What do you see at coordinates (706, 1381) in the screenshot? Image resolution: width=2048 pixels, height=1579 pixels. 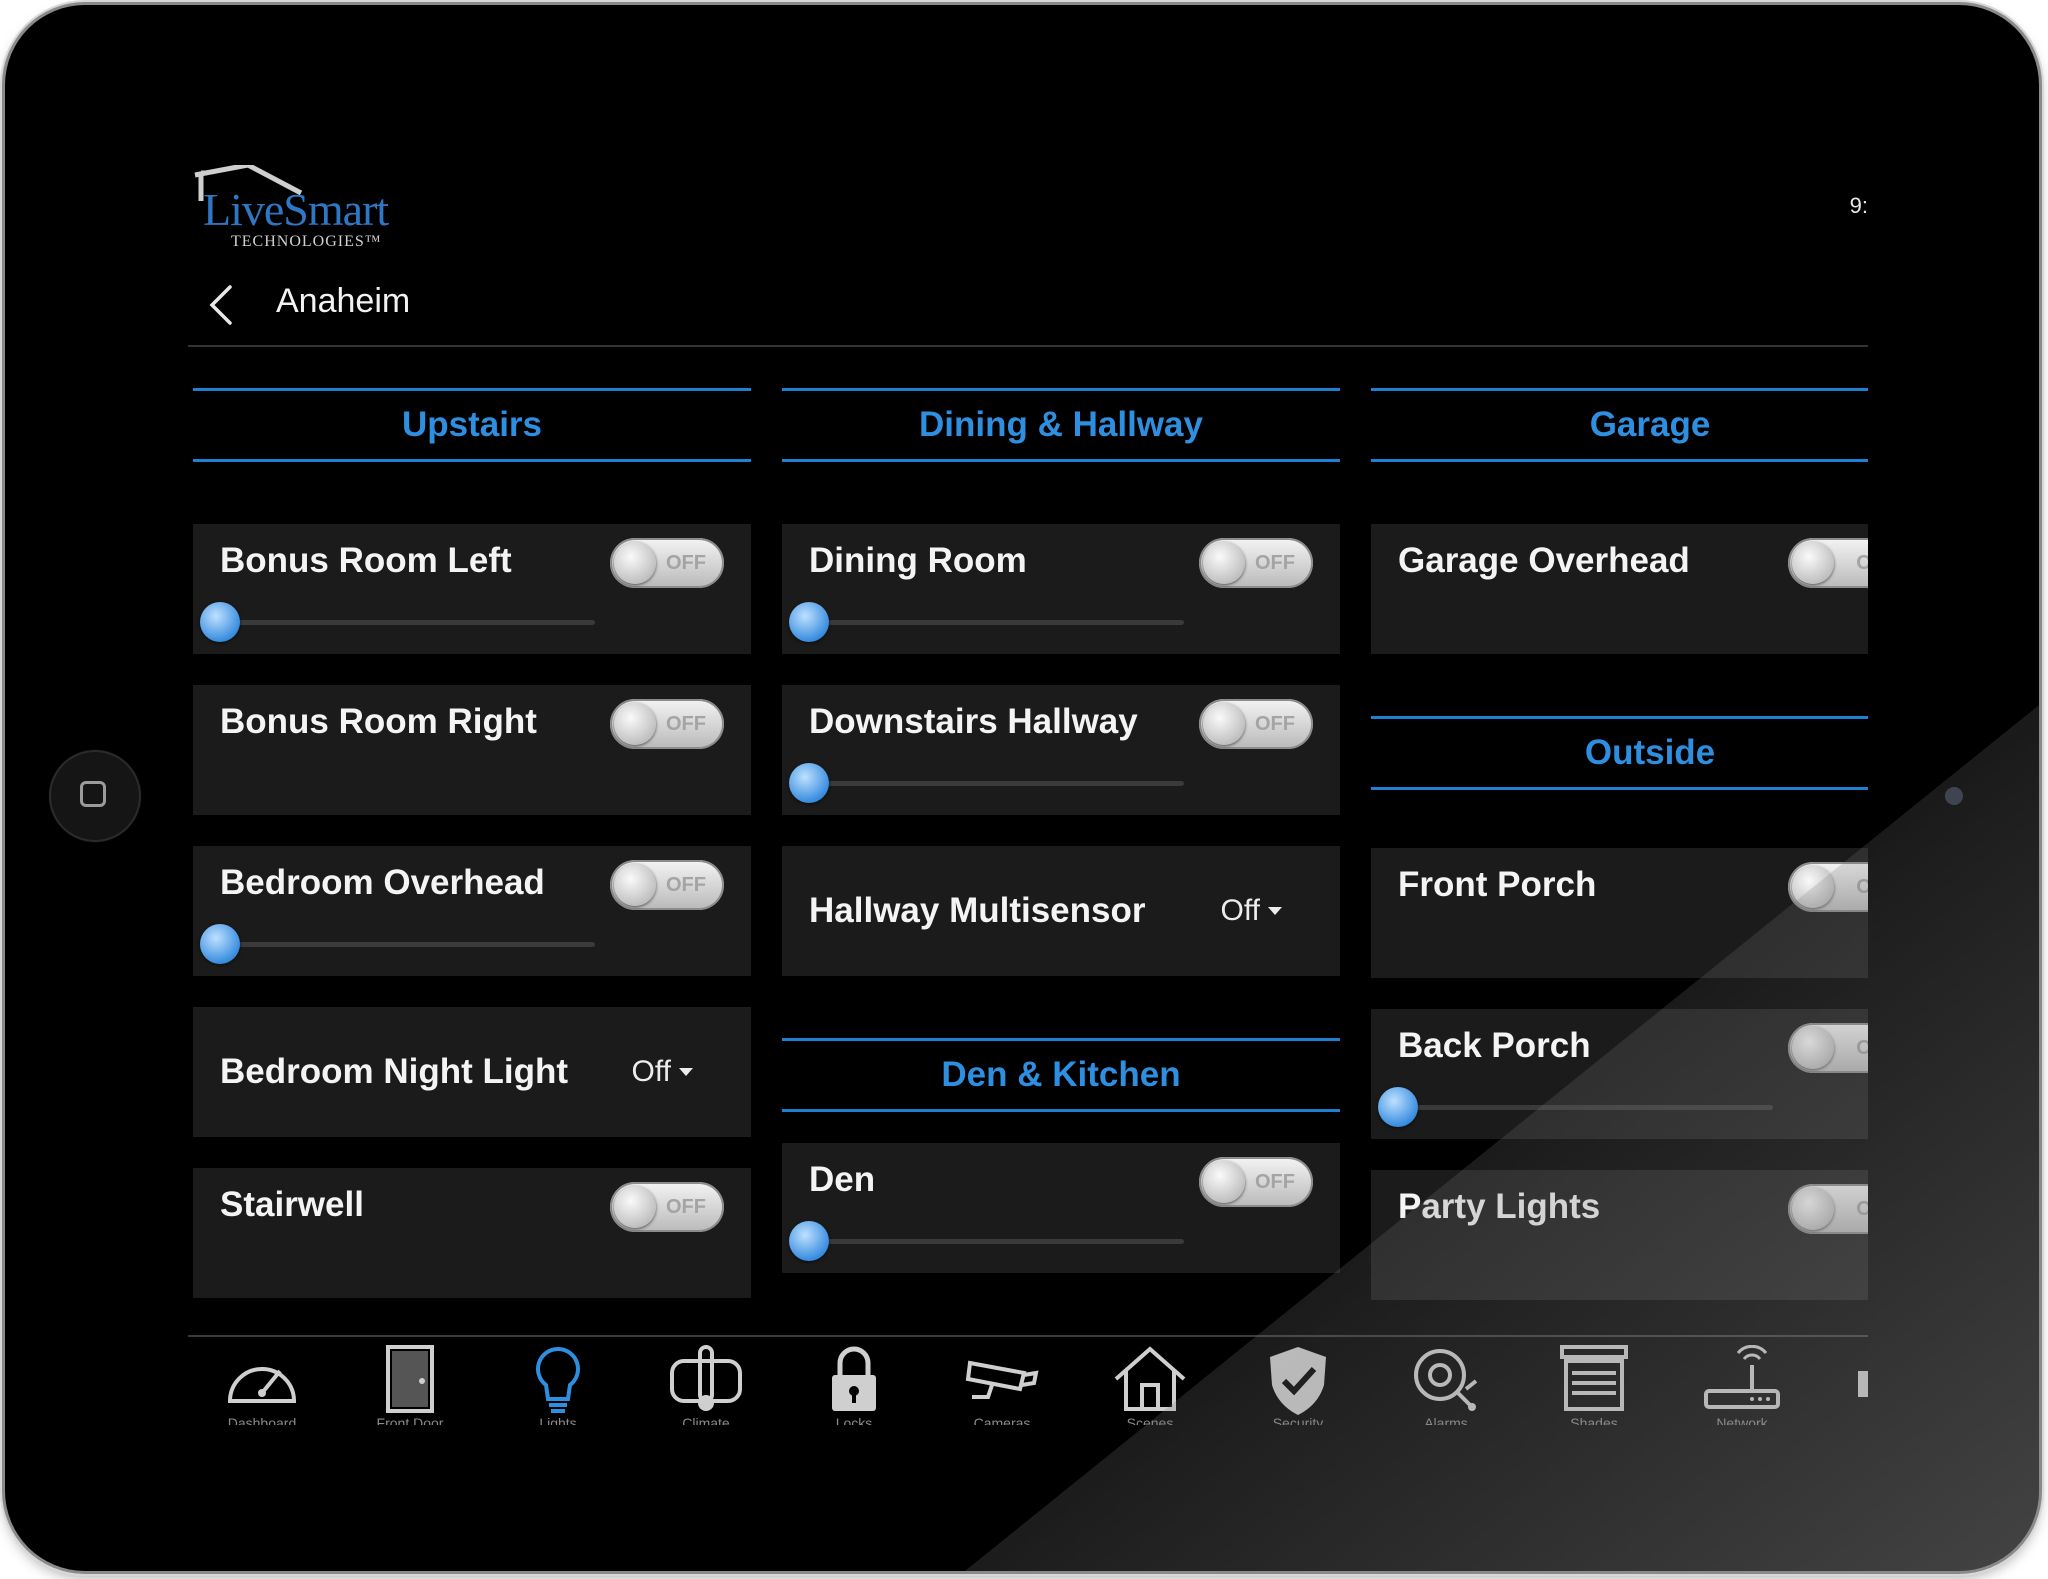 I see `nav-item-climate: Climate` at bounding box center [706, 1381].